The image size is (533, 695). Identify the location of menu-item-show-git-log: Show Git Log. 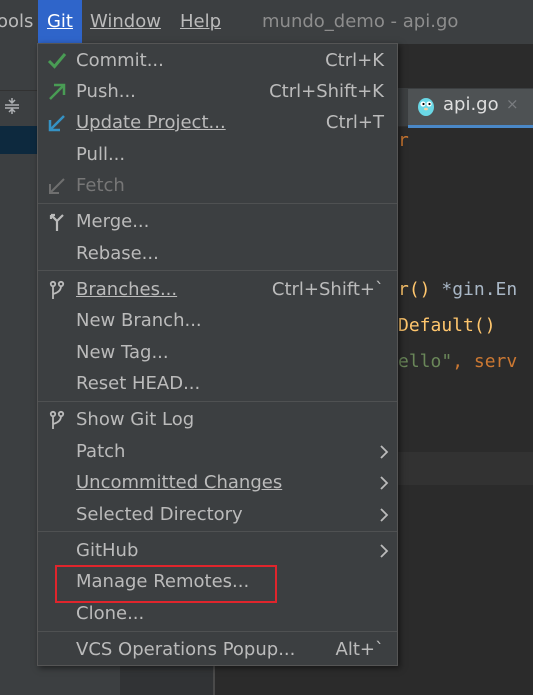
(217, 419).